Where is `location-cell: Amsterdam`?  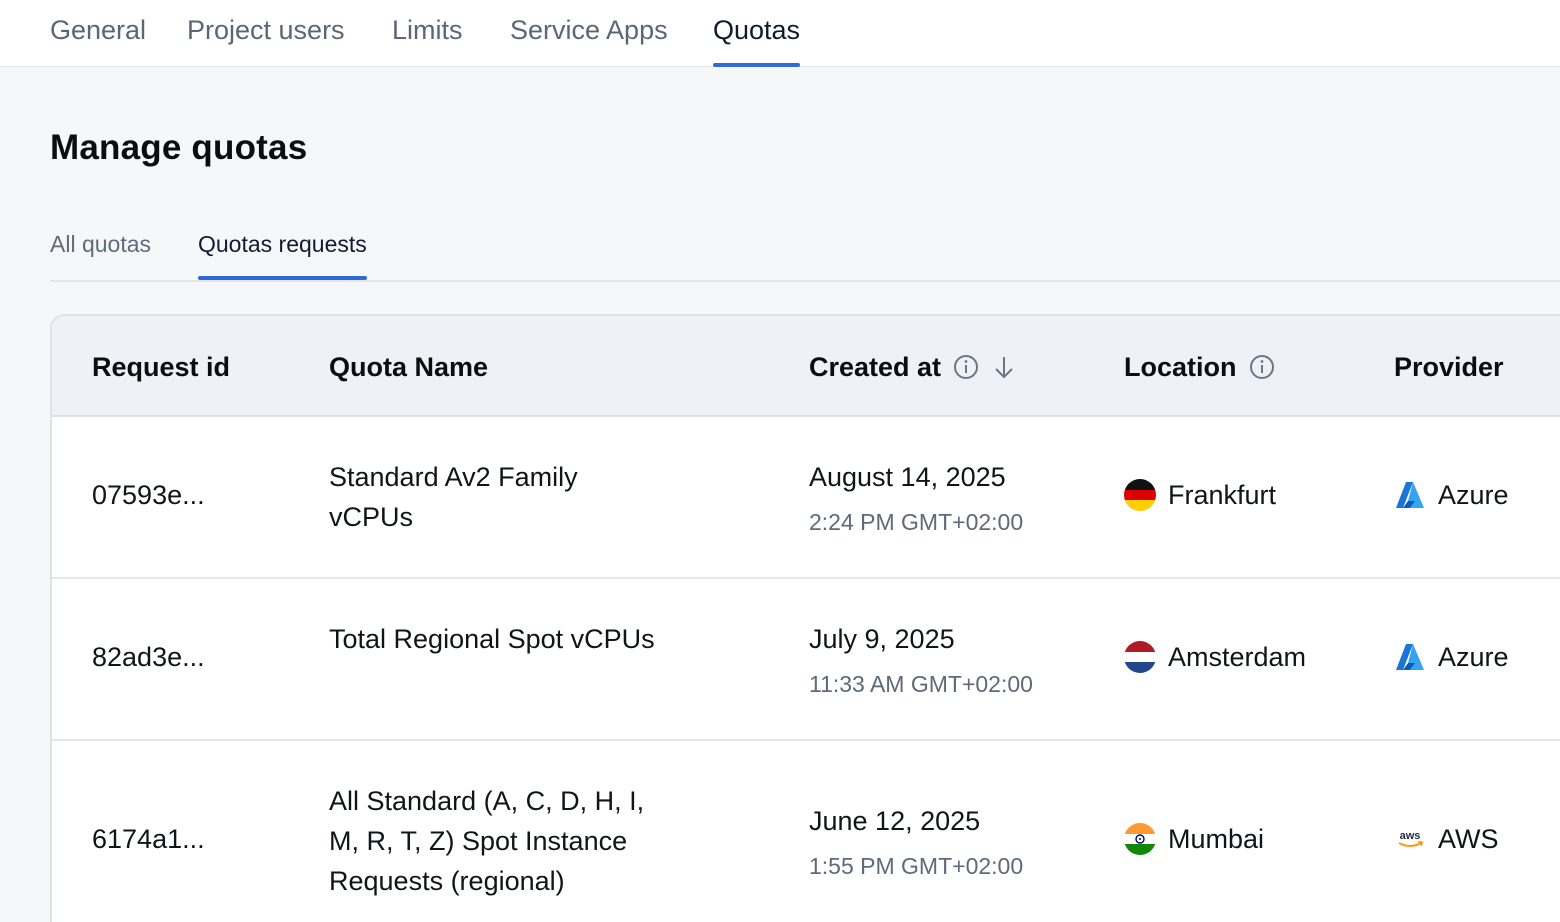
location-cell: Amsterdam is located at coordinates (1215, 657).